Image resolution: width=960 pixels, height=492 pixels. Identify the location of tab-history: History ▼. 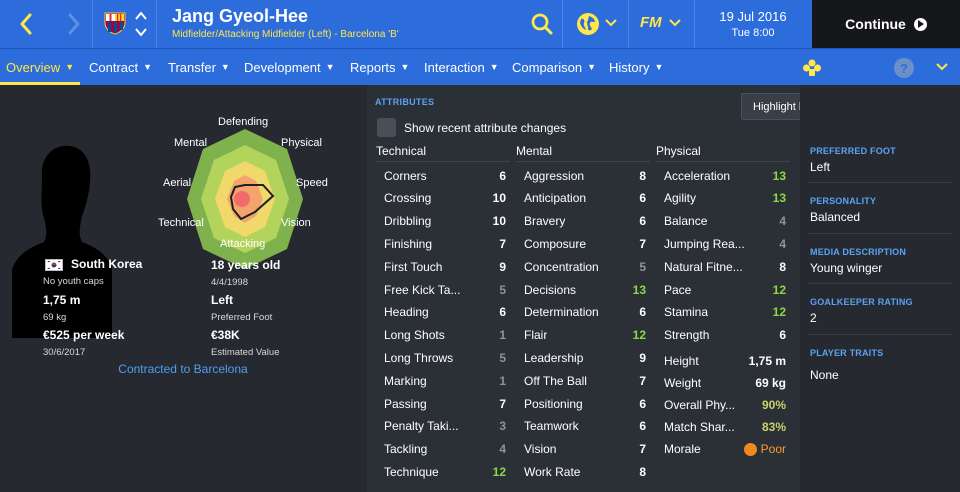
(636, 67).